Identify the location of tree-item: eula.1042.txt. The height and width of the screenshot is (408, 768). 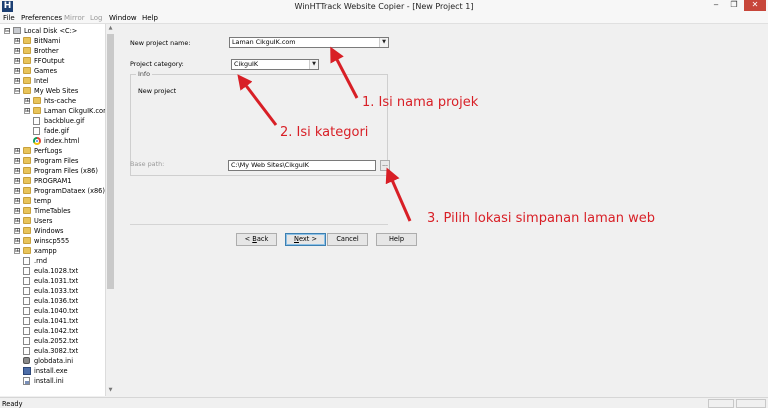
(52, 331).